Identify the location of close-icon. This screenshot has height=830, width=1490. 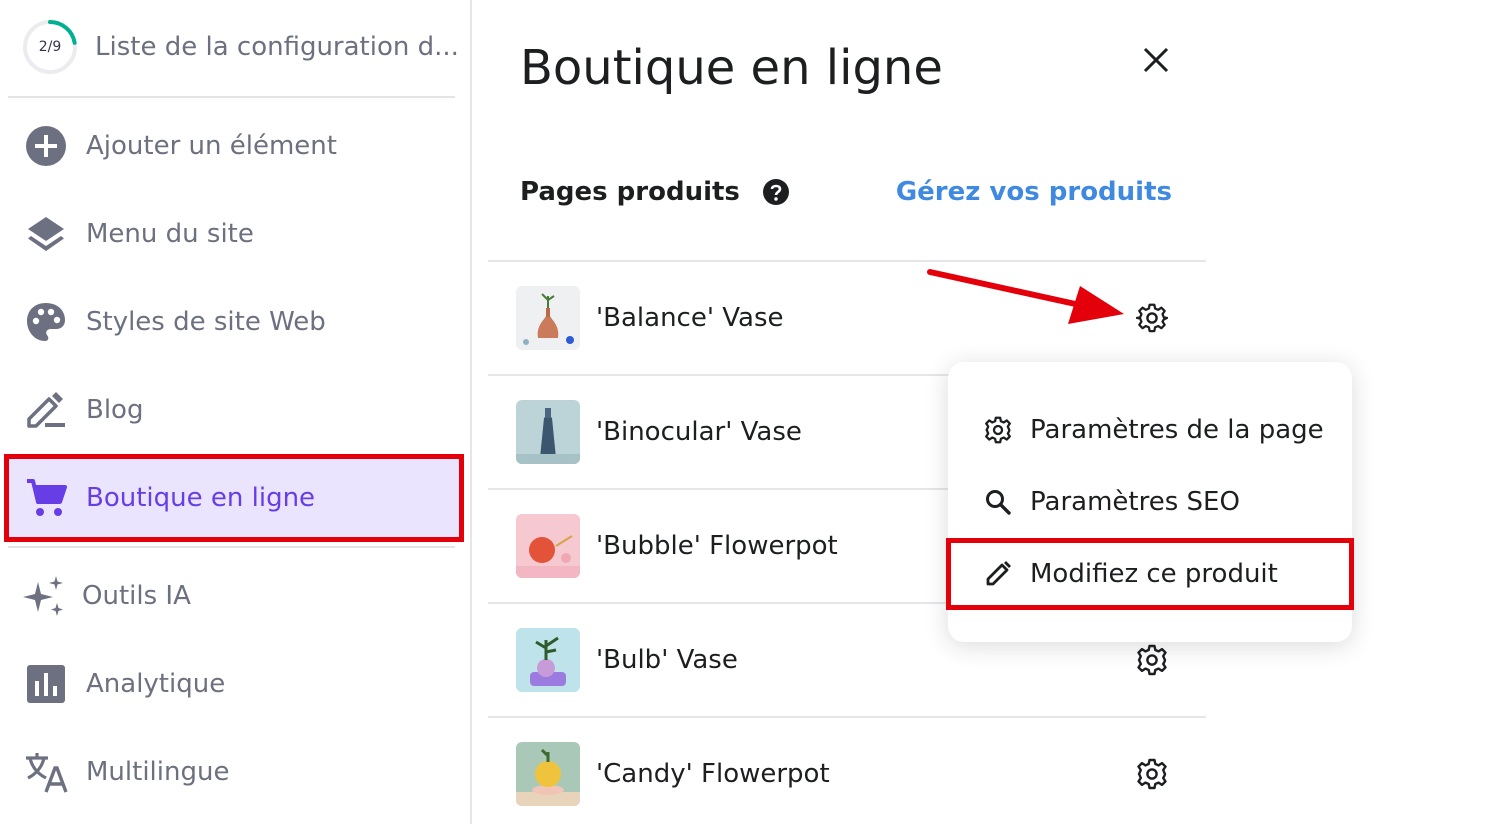
(1156, 60).